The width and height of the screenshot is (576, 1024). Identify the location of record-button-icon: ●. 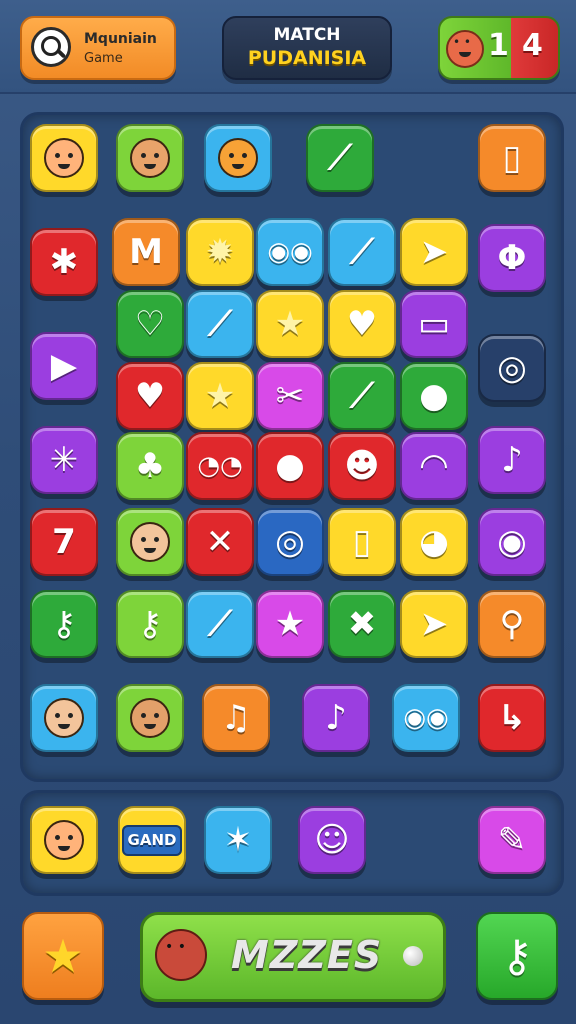
(434, 396).